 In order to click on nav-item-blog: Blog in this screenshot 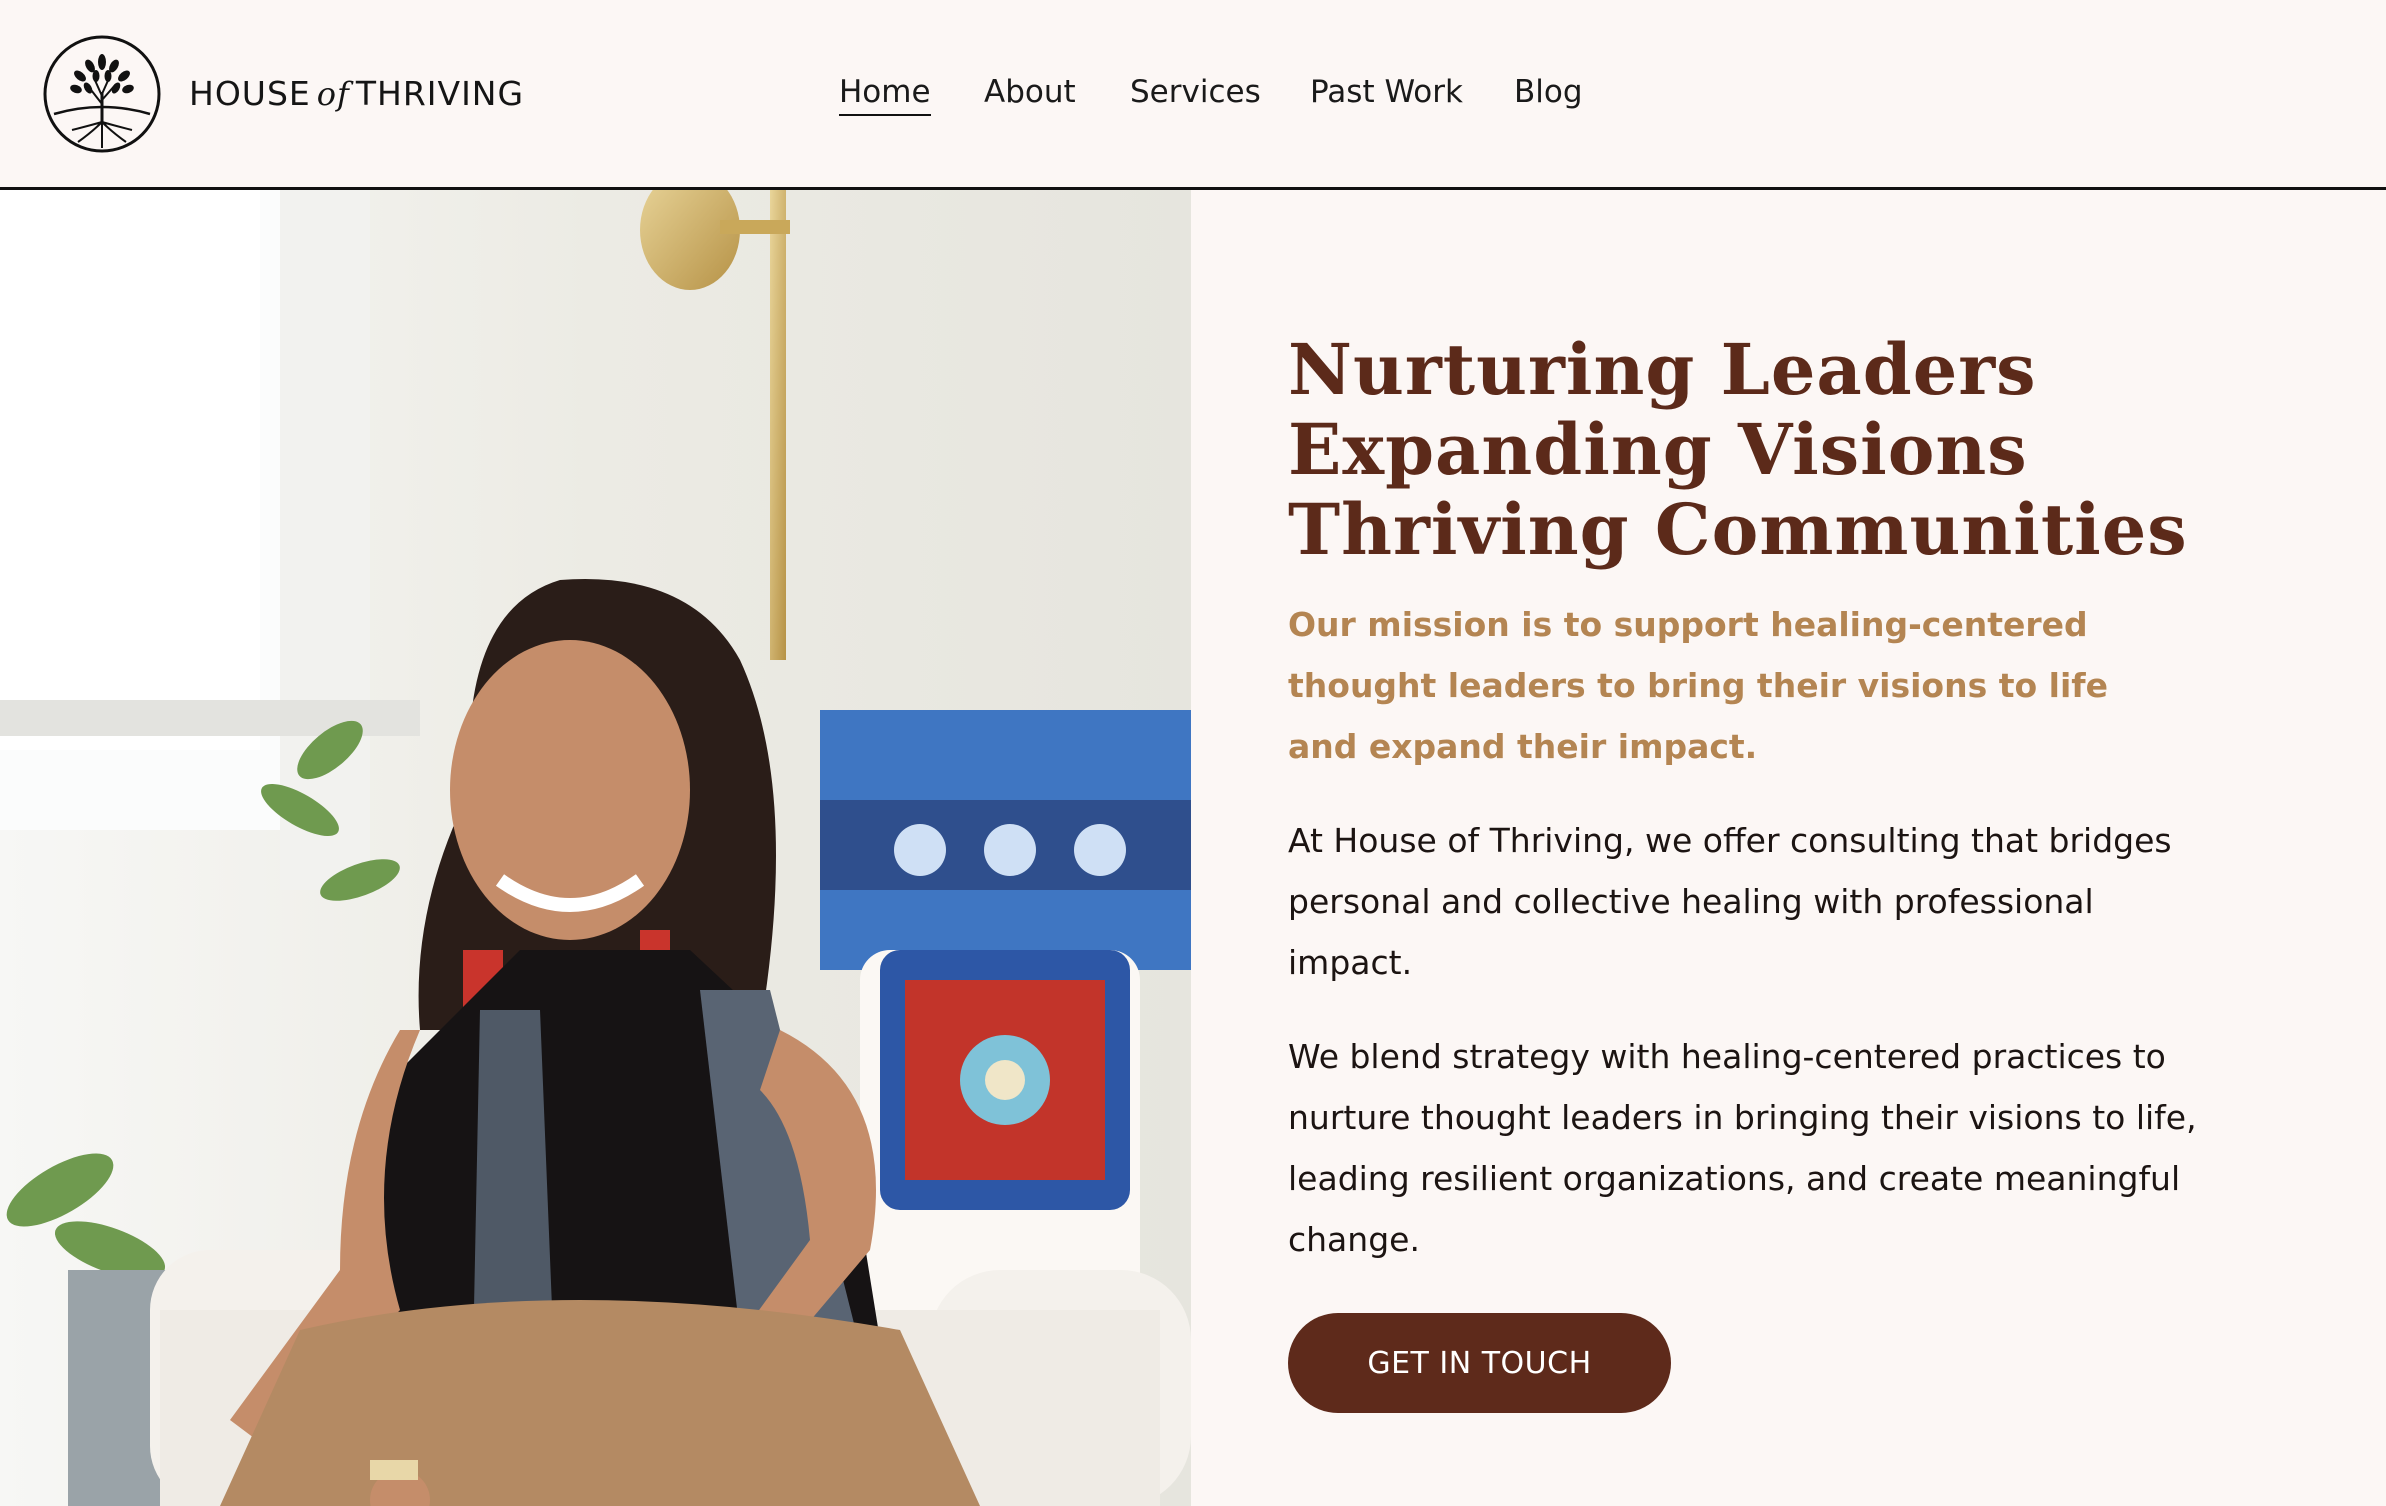, I will do `click(1548, 92)`.